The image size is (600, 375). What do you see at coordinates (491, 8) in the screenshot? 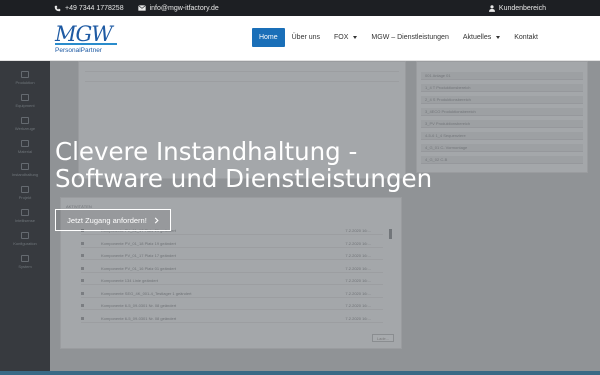
I see `user-icon` at bounding box center [491, 8].